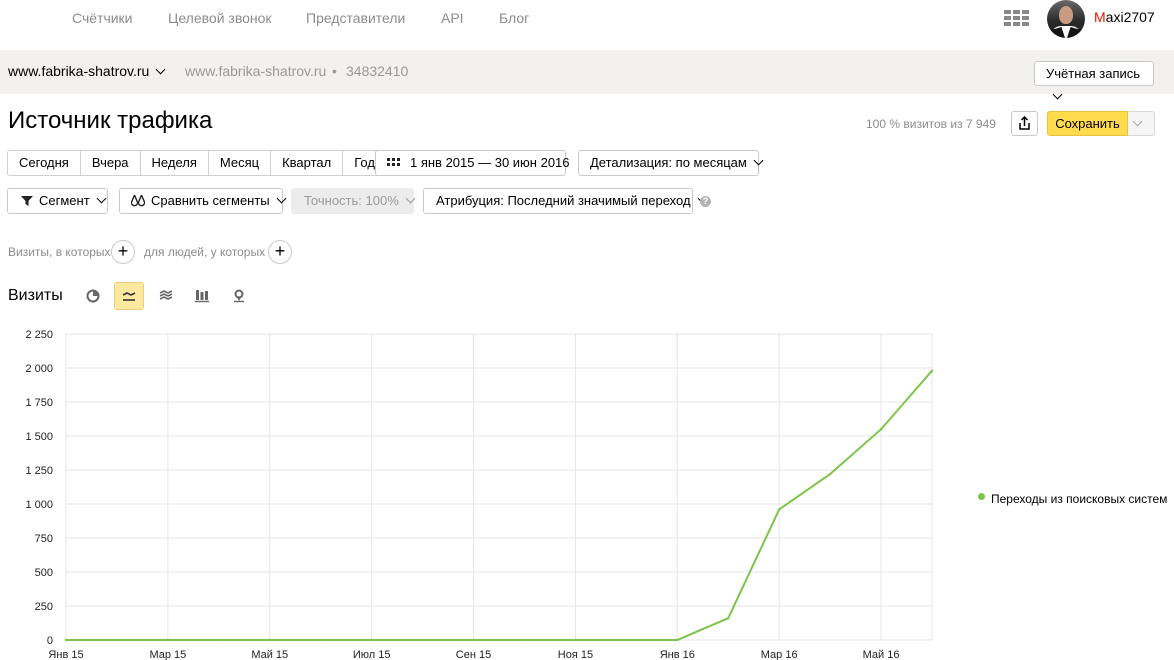 The height and width of the screenshot is (660, 1174). What do you see at coordinates (452, 18) in the screenshot?
I see `nav-api-link: API` at bounding box center [452, 18].